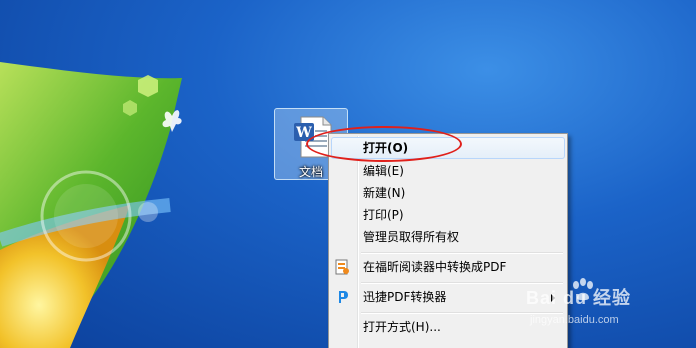  Describe the element at coordinates (574, 320) in the screenshot. I see `watermark-url: jingyan.baidu.com` at that location.